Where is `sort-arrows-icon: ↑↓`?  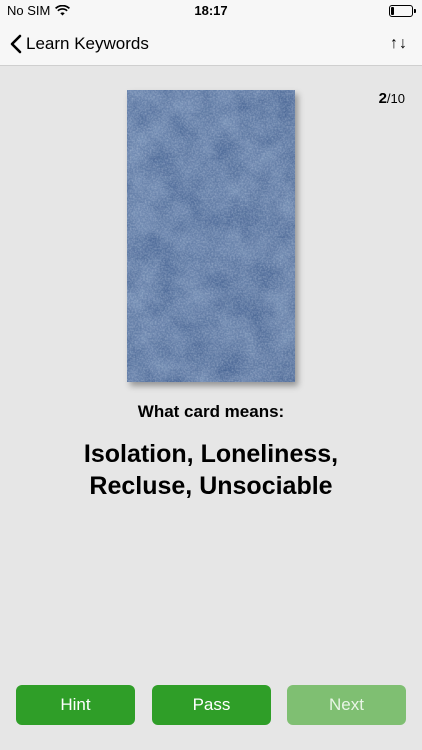 sort-arrows-icon: ↑↓ is located at coordinates (399, 43).